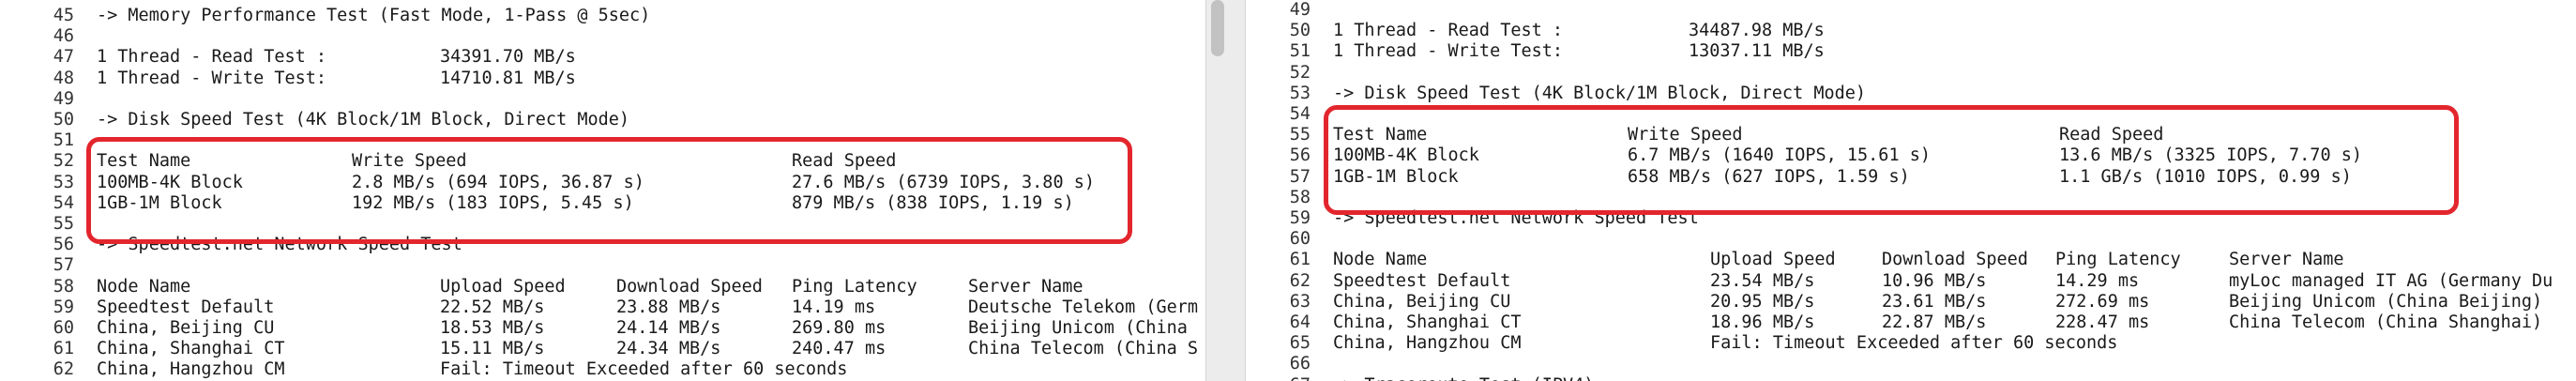  Describe the element at coordinates (1911, 364) in the screenshot. I see `code-line: 66` at that location.